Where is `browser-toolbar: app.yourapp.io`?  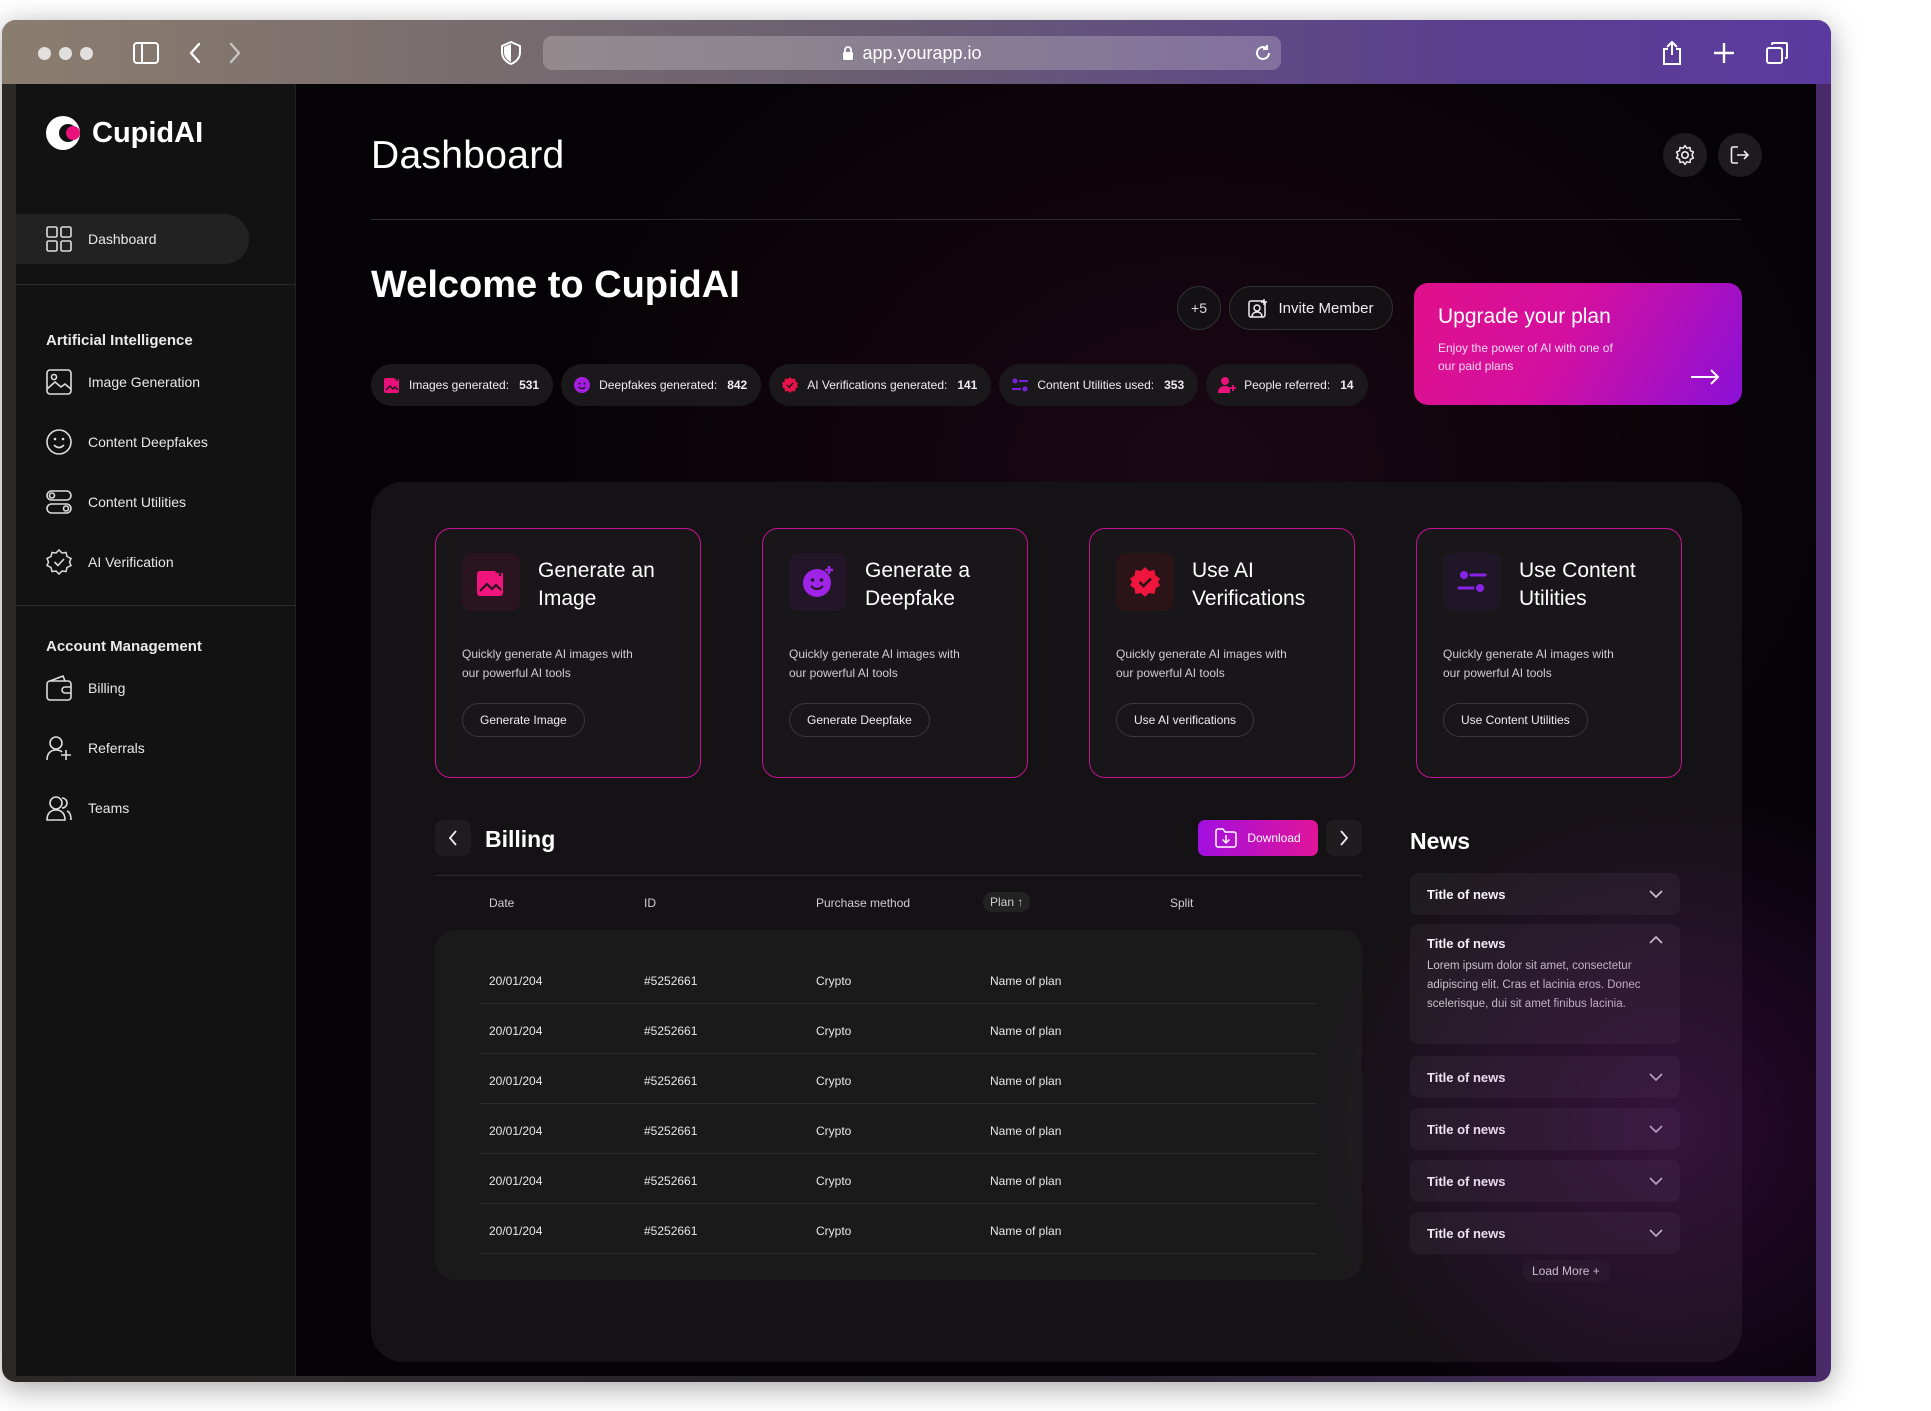
browser-toolbar: app.yourapp.io is located at coordinates (916, 52).